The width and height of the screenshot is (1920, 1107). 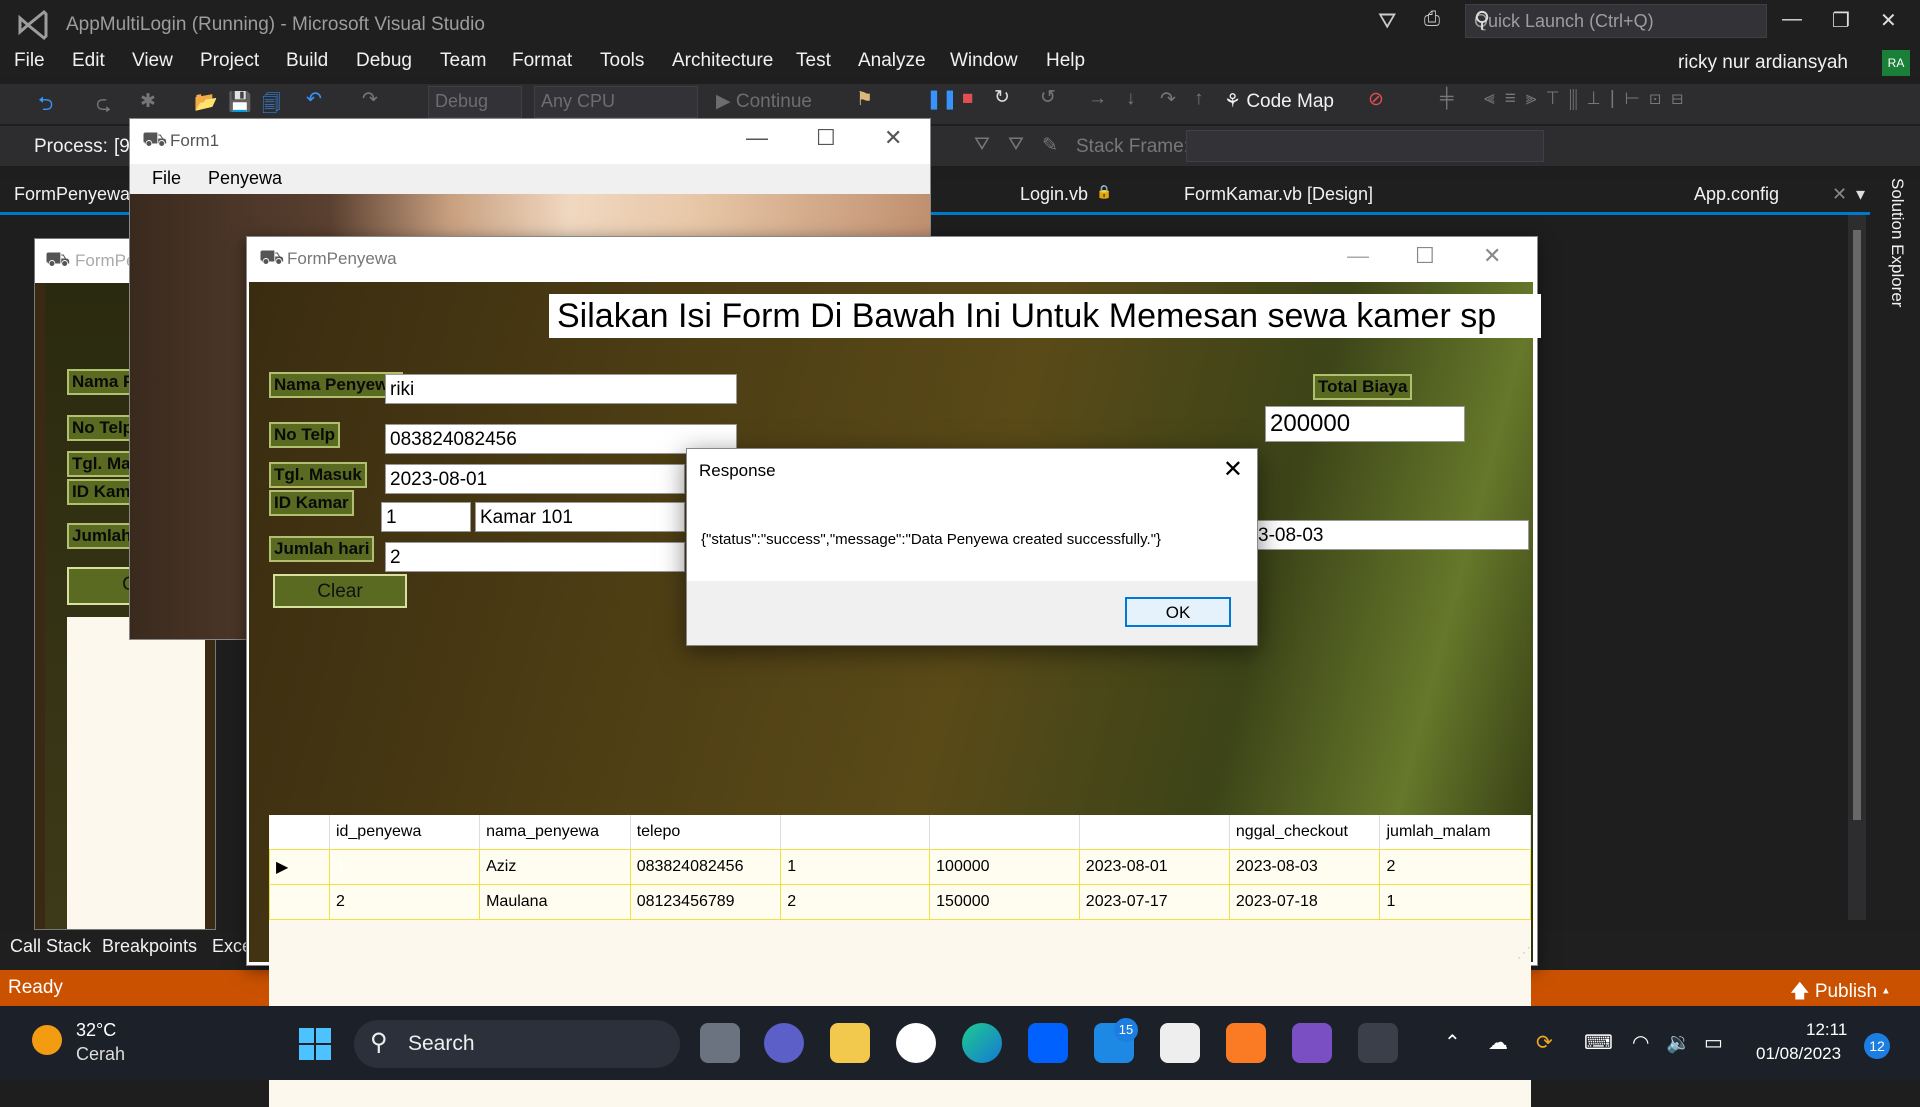 What do you see at coordinates (1233, 469) in the screenshot?
I see `close-icon: ✕` at bounding box center [1233, 469].